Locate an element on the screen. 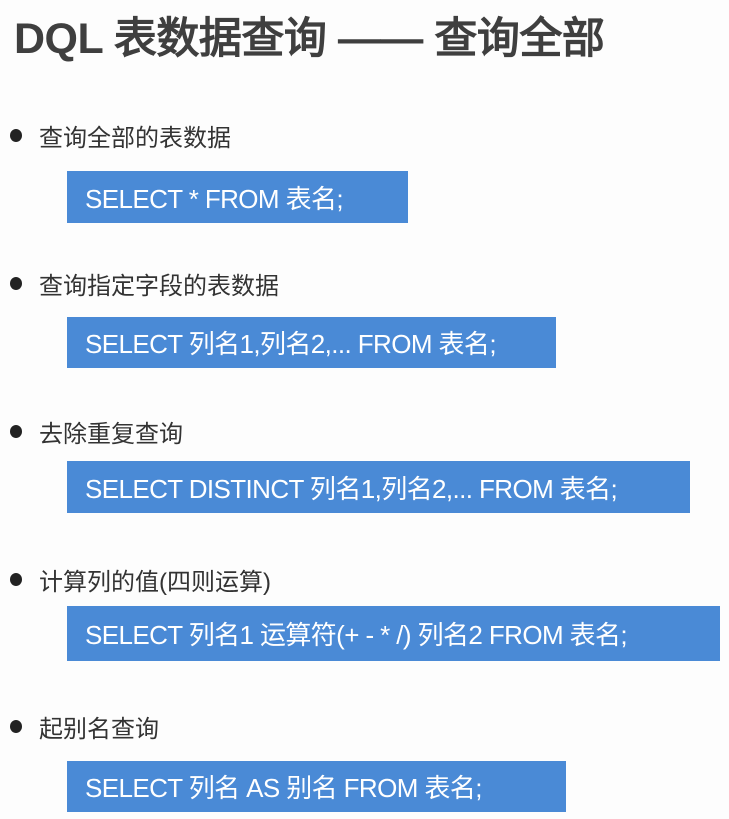 The image size is (729, 819). bullet-item: 去除重复查询 is located at coordinates (96, 431).